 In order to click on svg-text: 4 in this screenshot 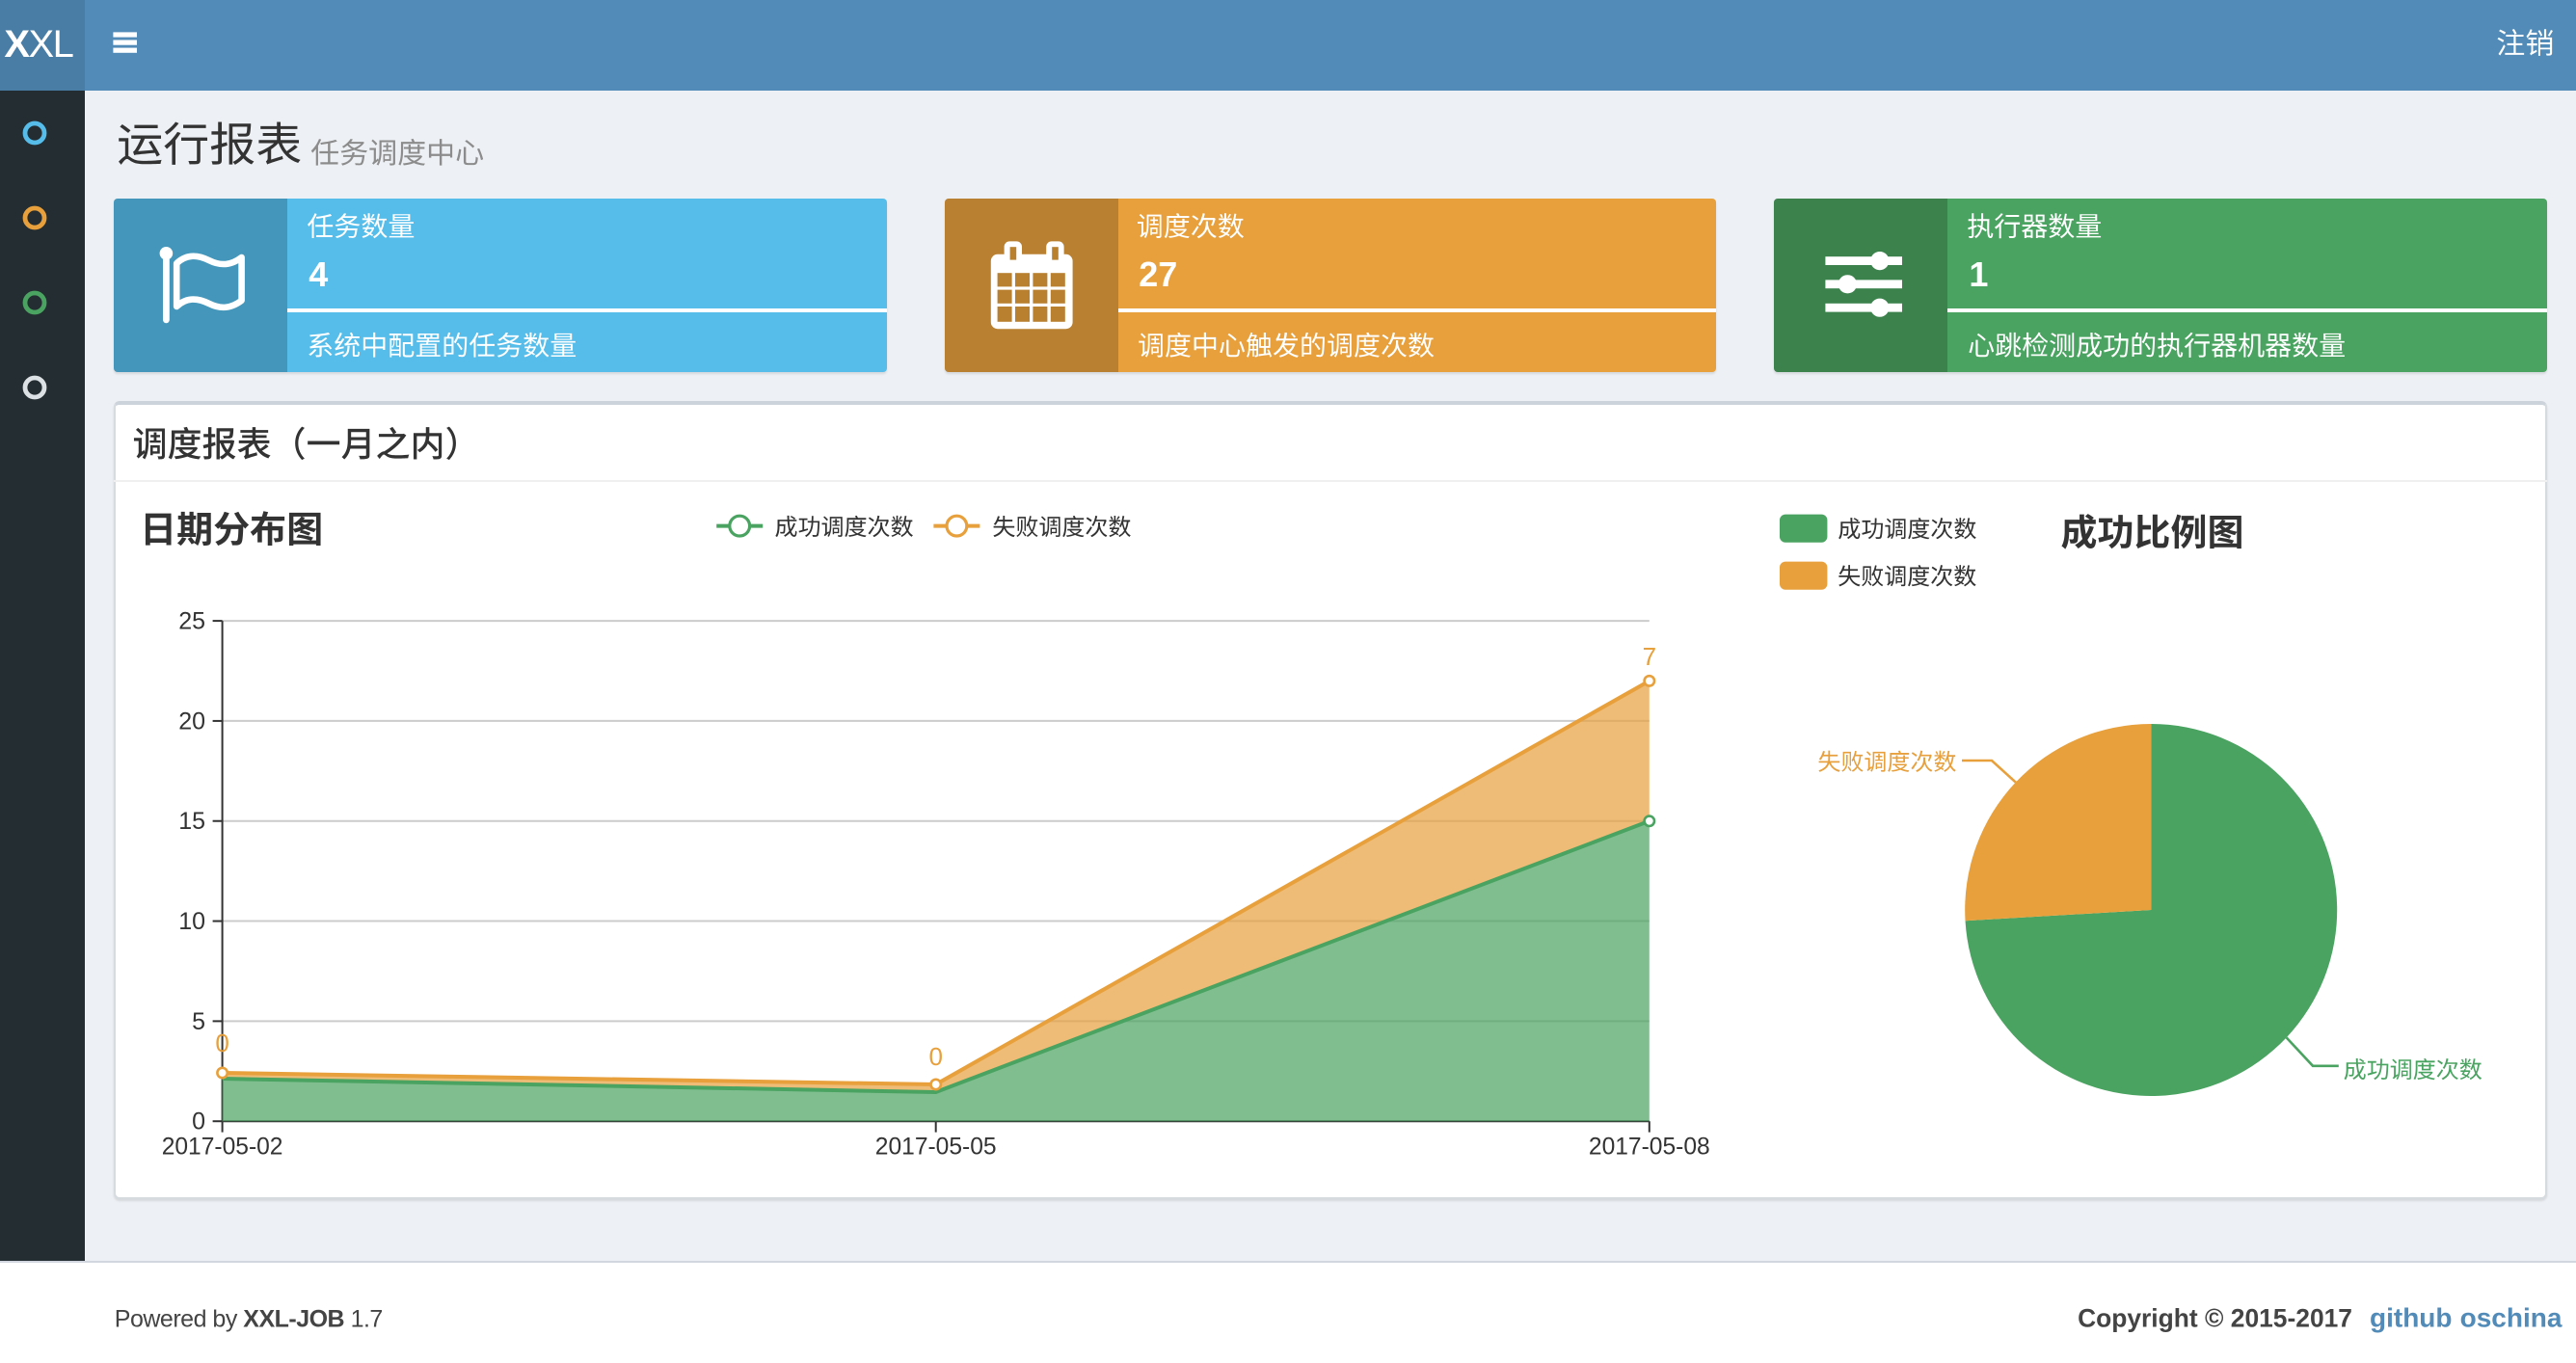, I will do `click(318, 274)`.